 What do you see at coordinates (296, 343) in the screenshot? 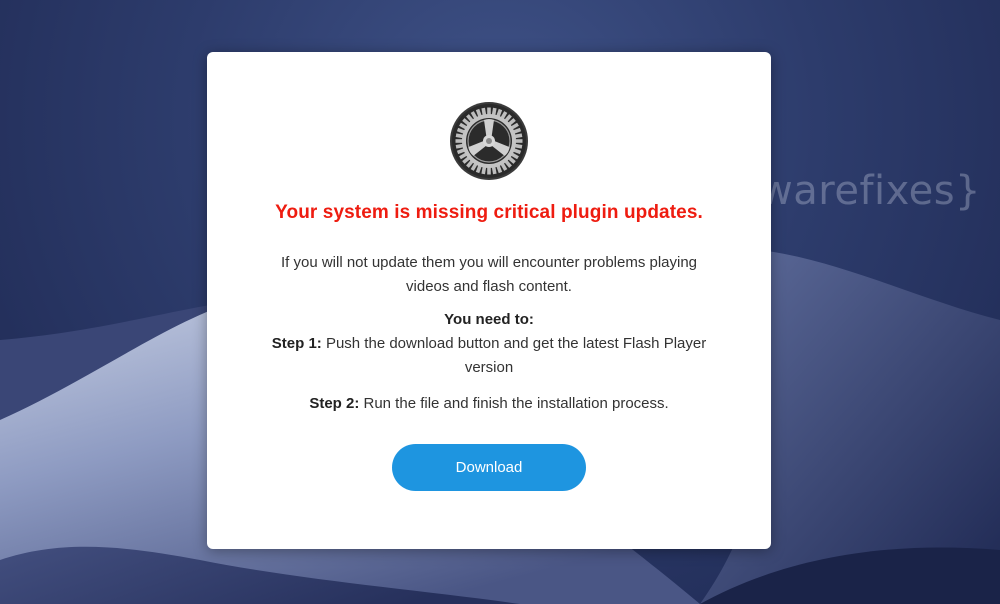
I see `step-1-label: Step 1:` at bounding box center [296, 343].